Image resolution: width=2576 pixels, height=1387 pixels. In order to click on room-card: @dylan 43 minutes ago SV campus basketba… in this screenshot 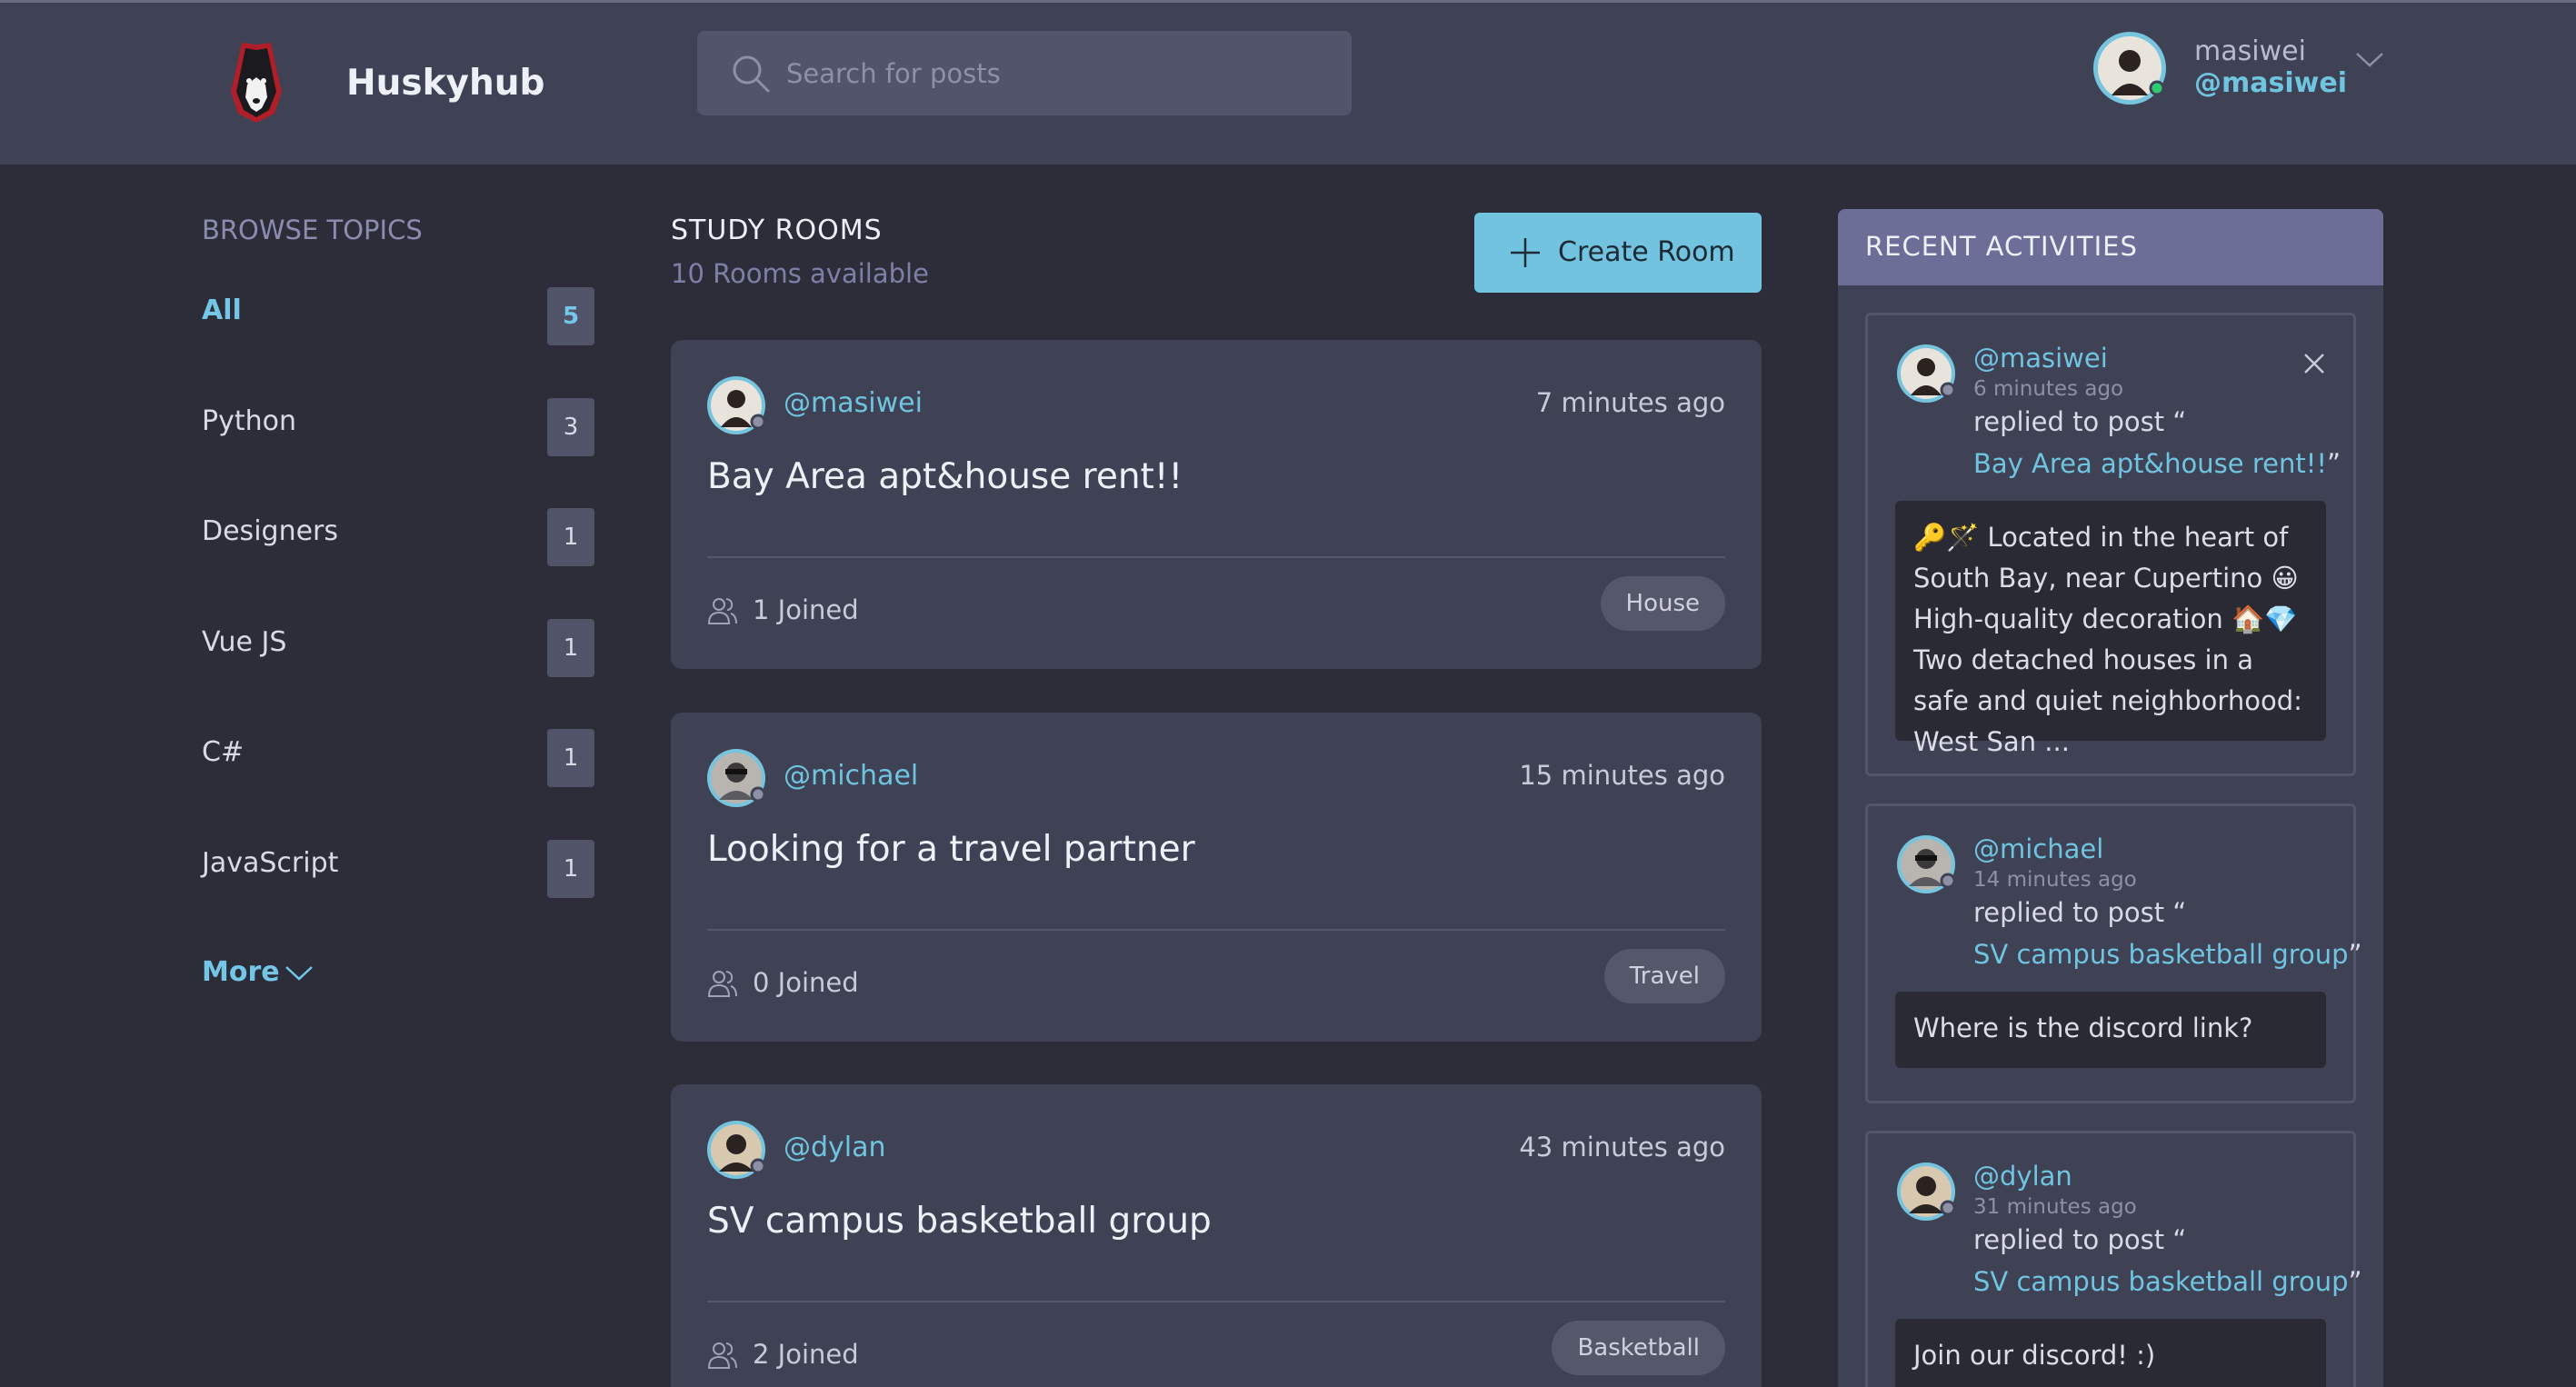, I will do `click(1216, 1236)`.